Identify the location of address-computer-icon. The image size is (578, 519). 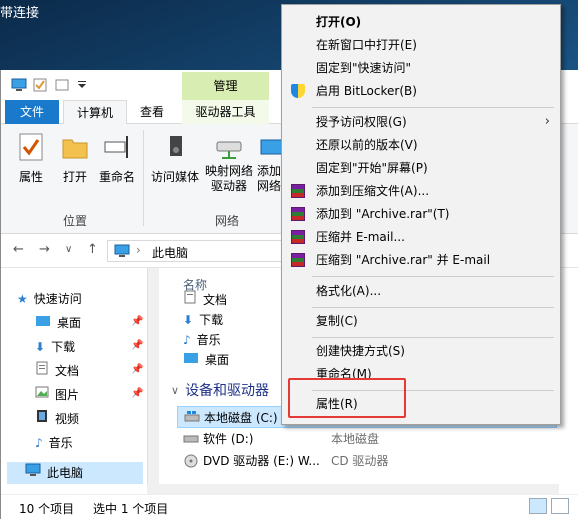
(122, 252).